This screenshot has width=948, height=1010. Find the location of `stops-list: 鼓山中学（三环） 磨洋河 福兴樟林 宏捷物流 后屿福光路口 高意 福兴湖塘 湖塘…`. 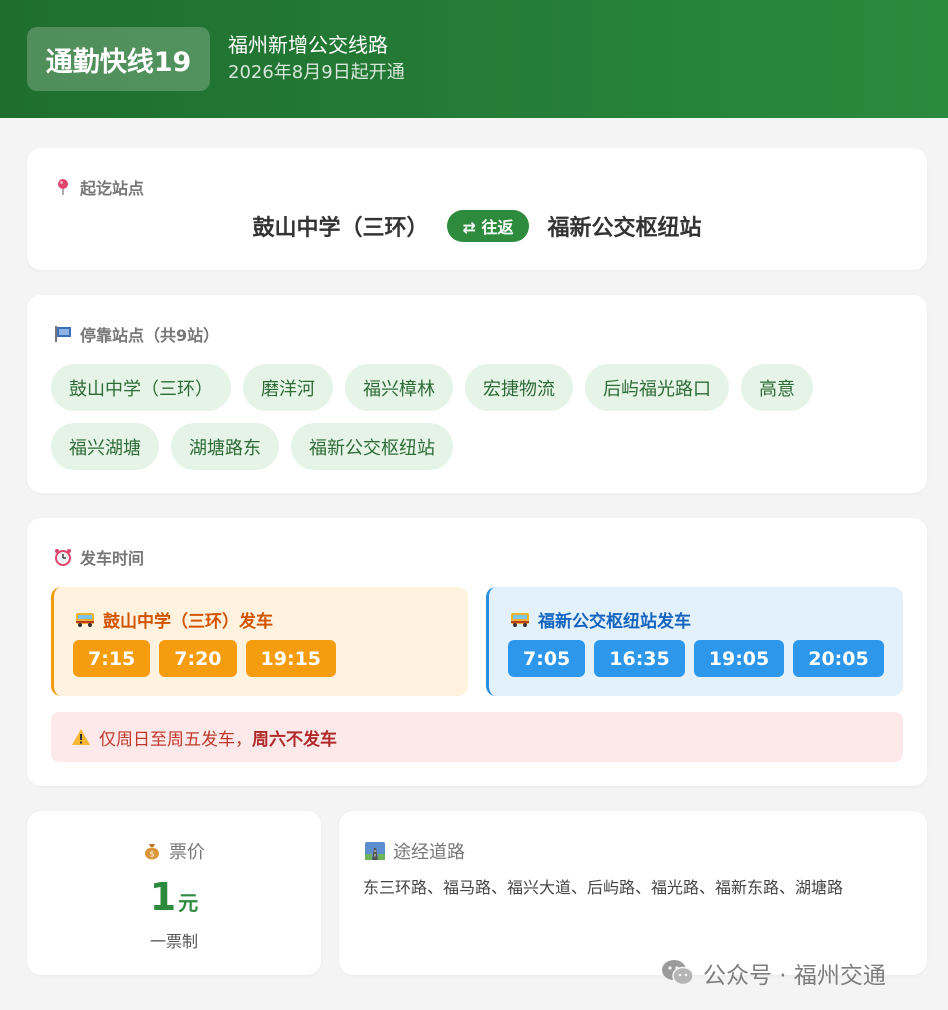

stops-list: 鼓山中学（三环） 磨洋河 福兴樟林 宏捷物流 后屿福光路口 高意 福兴湖塘 湖塘… is located at coordinates (481, 417).